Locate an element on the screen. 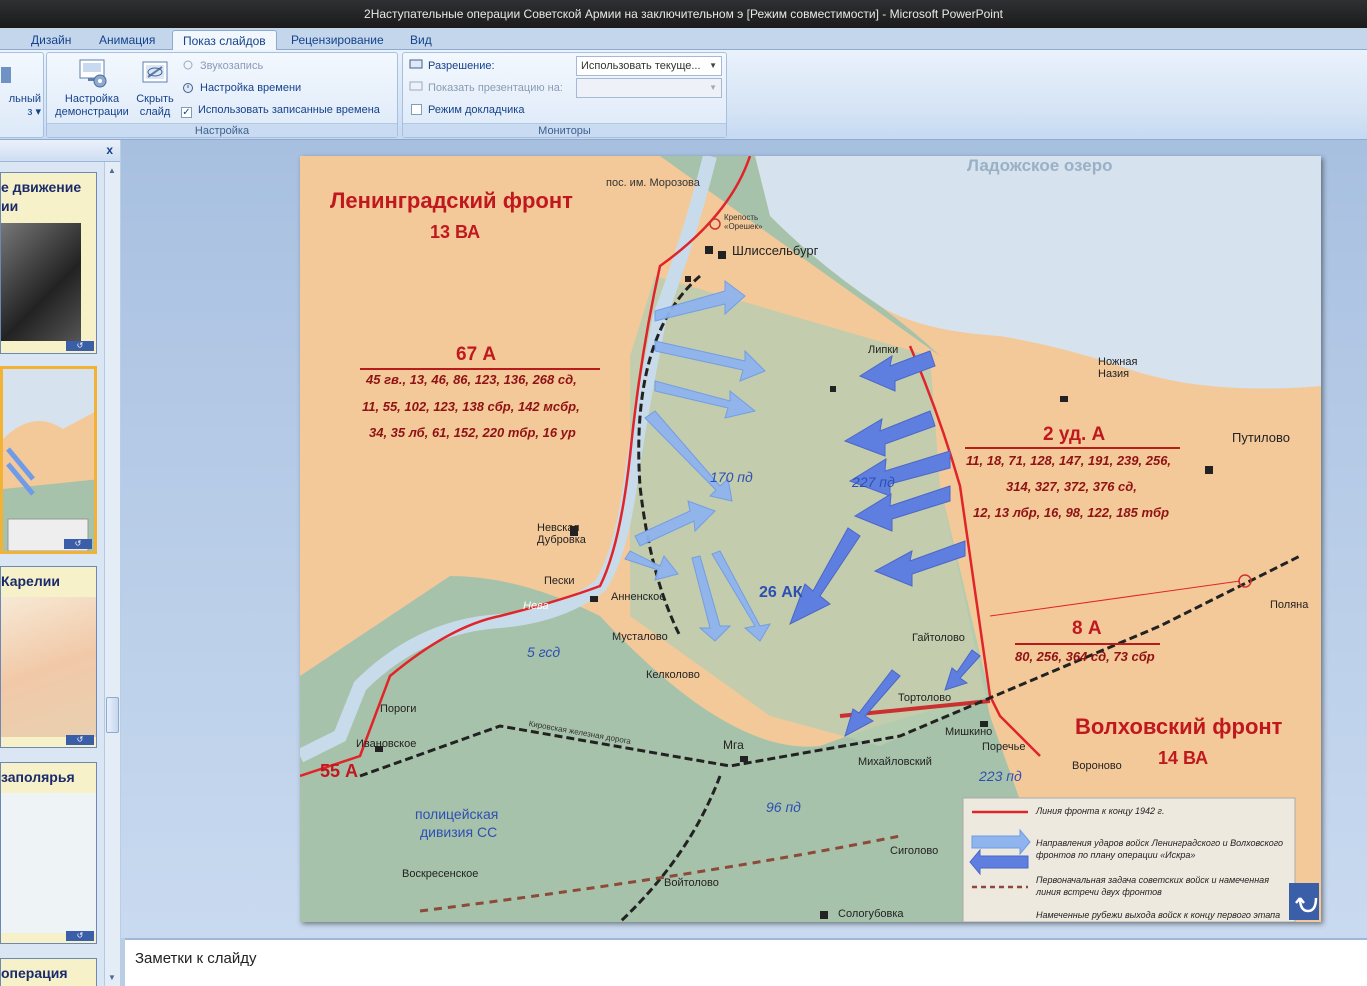 The image size is (1367, 986). map-label-mustalovo: Мусталово is located at coordinates (640, 637).